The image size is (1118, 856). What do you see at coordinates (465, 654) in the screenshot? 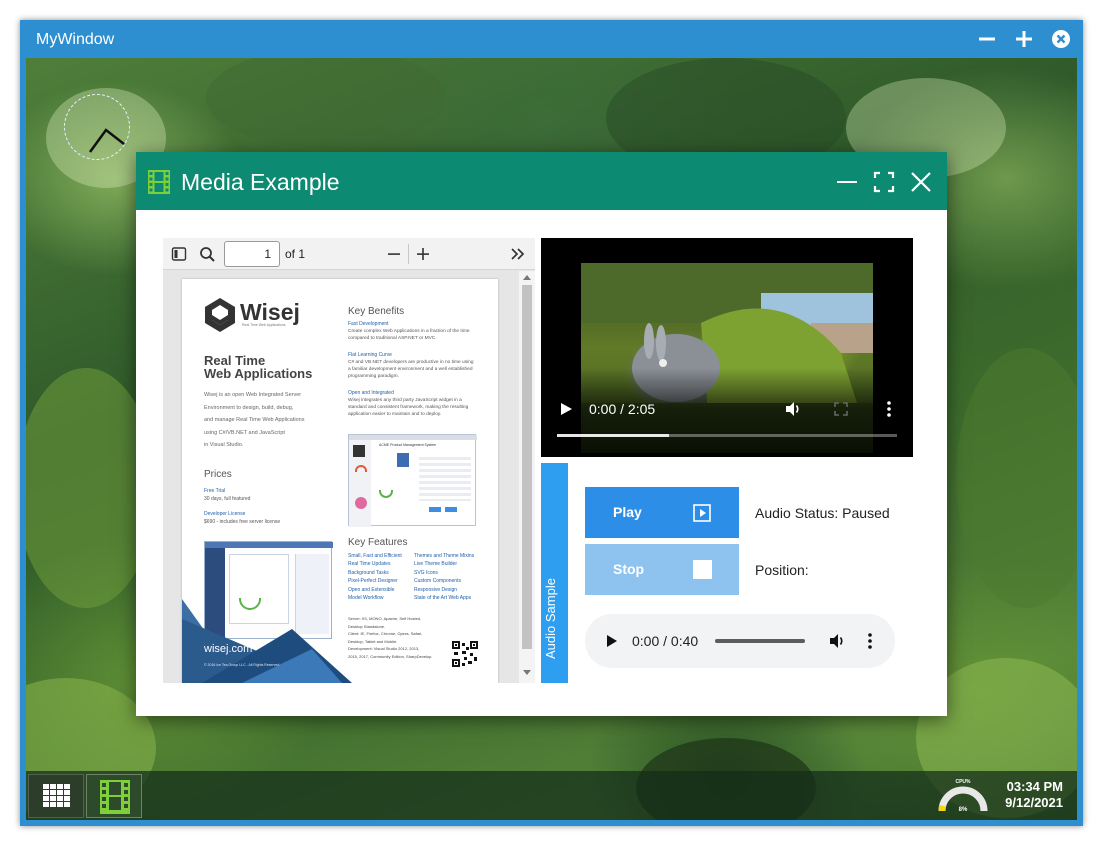
I see `qr-code-icon` at bounding box center [465, 654].